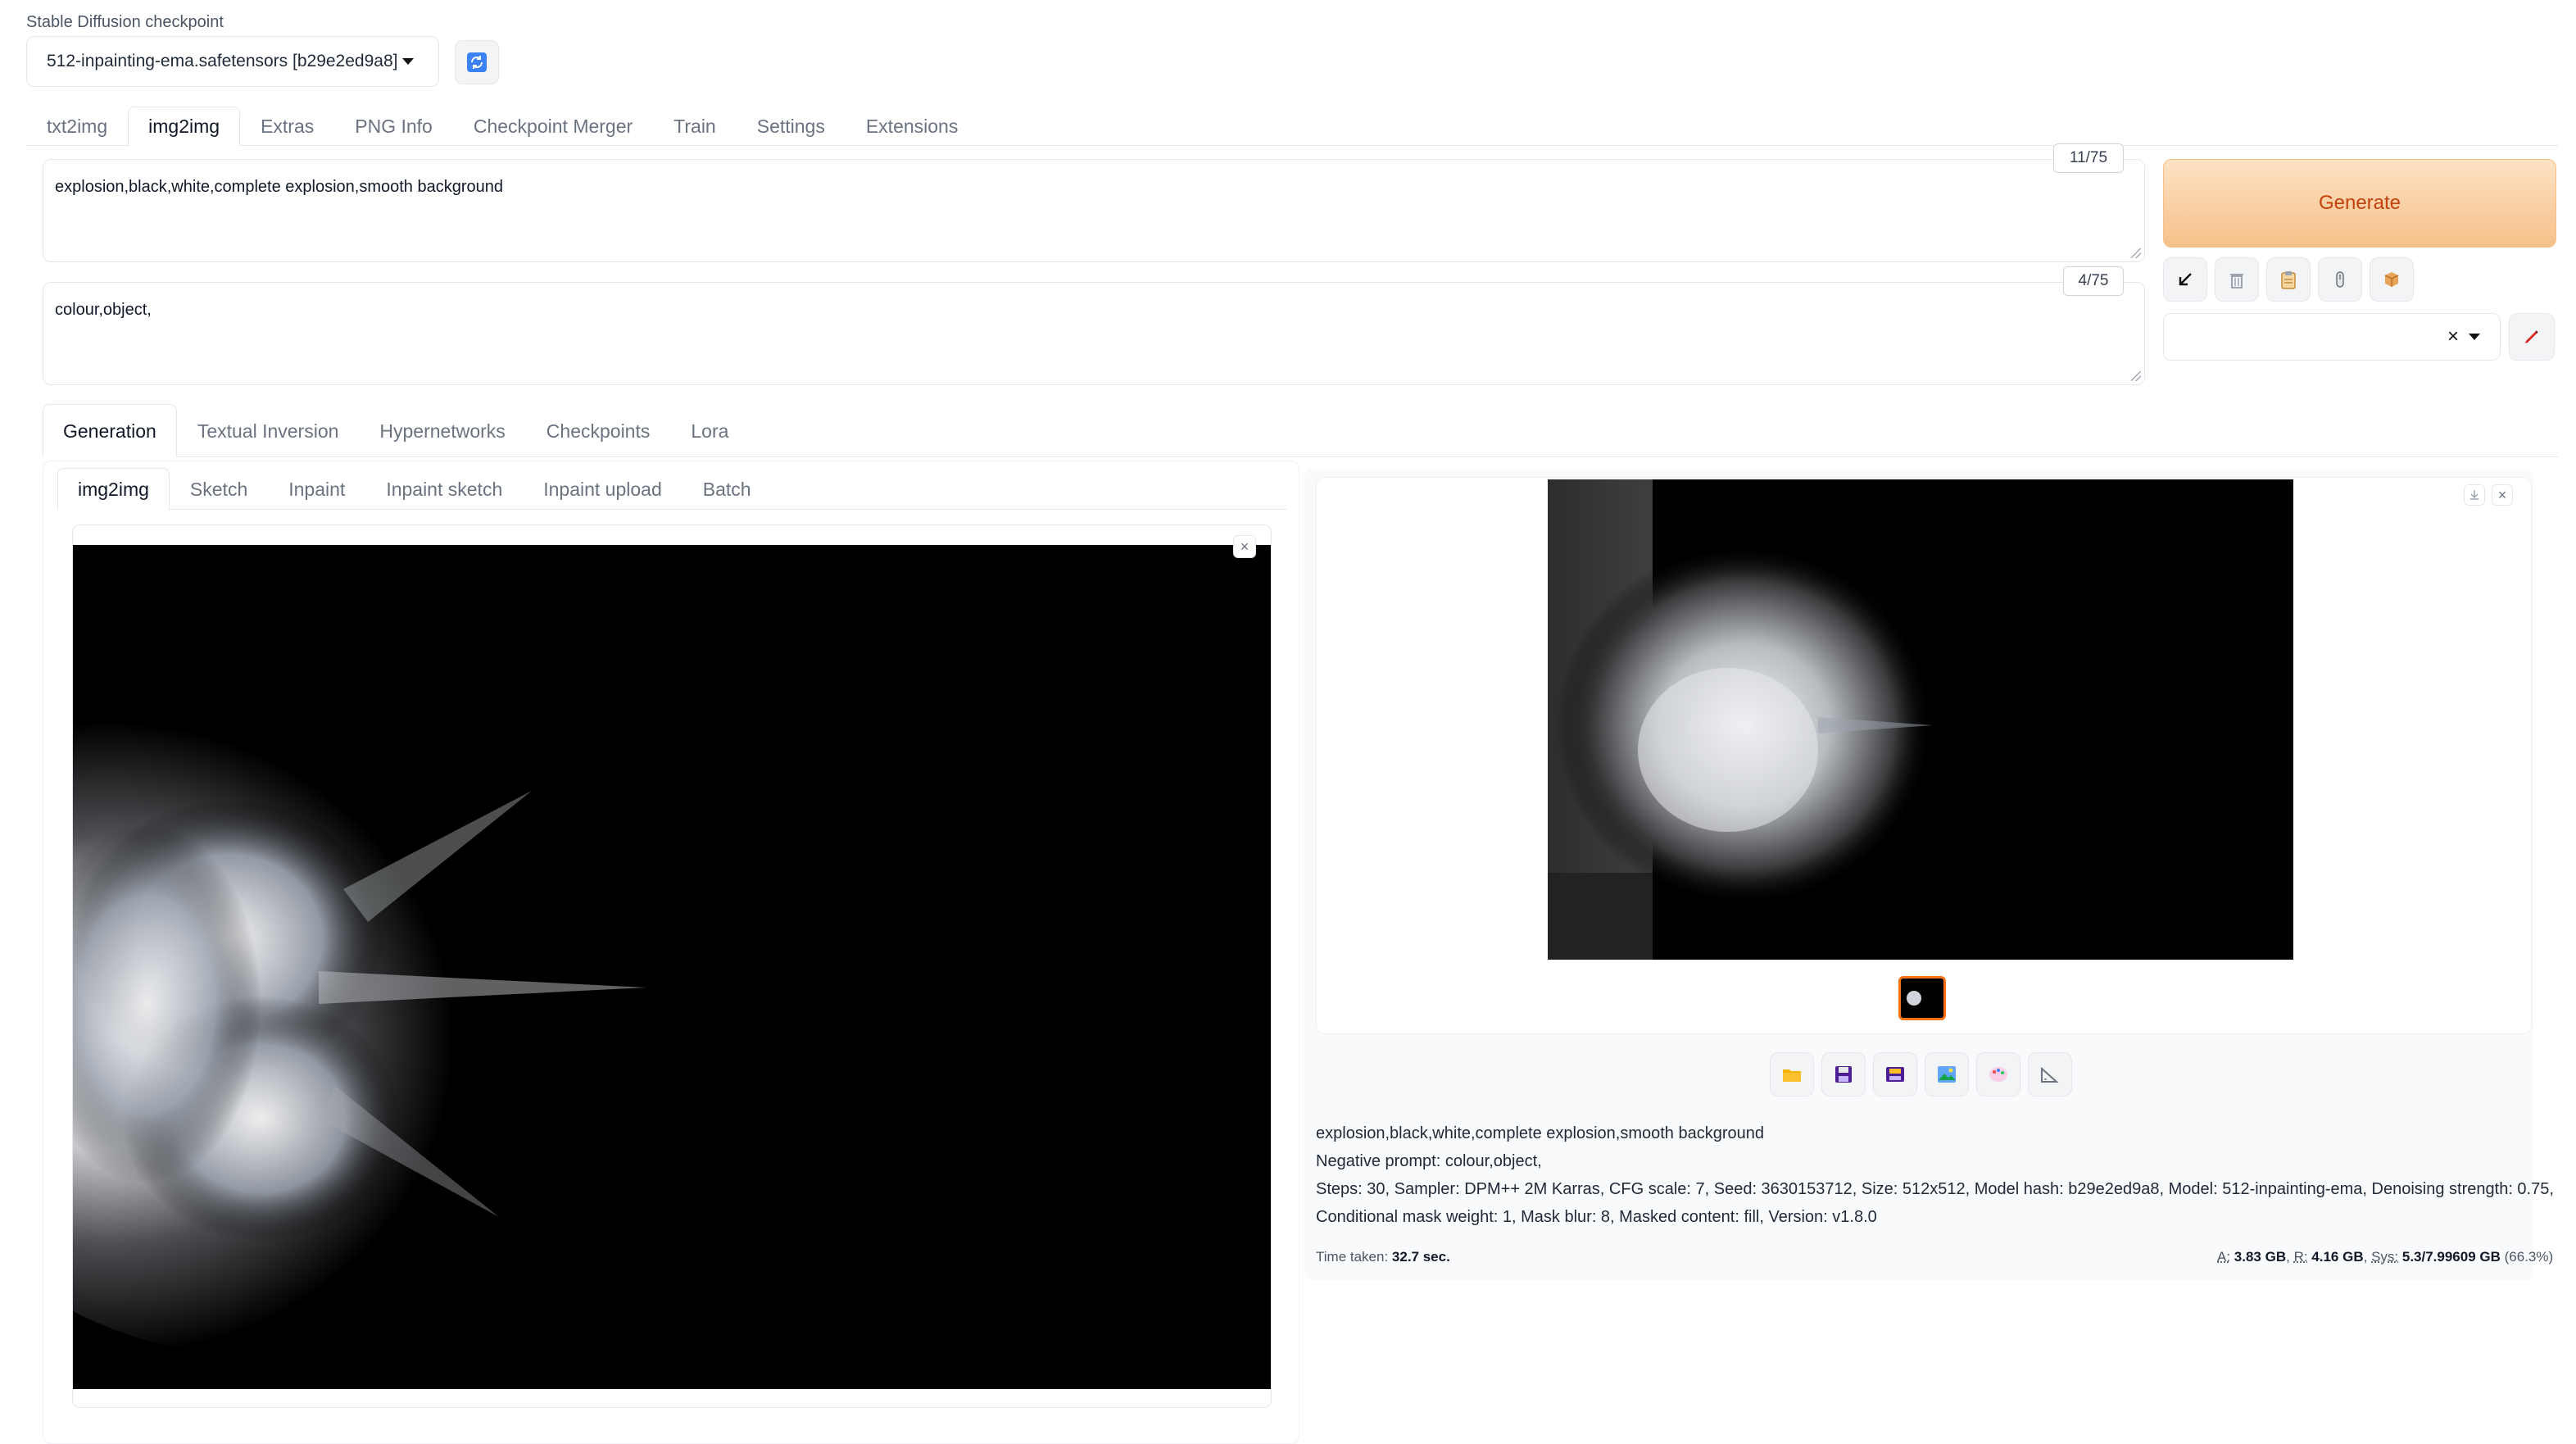  I want to click on pencil-icon, so click(2532, 337).